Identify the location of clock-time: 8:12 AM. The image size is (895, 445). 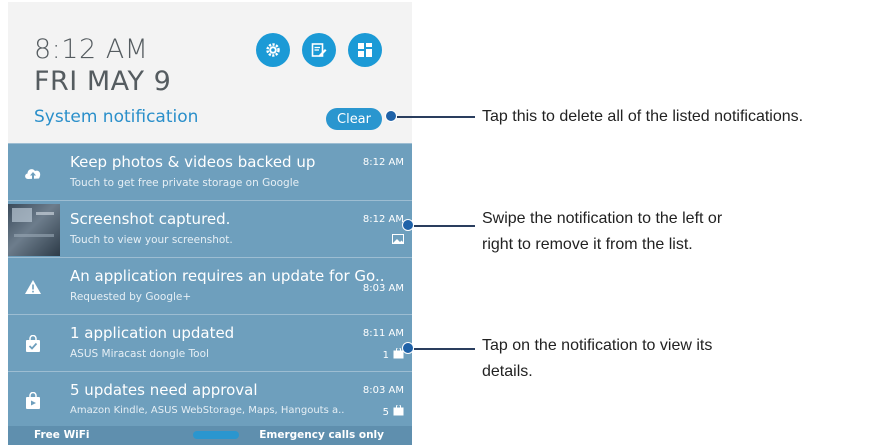
(91, 49).